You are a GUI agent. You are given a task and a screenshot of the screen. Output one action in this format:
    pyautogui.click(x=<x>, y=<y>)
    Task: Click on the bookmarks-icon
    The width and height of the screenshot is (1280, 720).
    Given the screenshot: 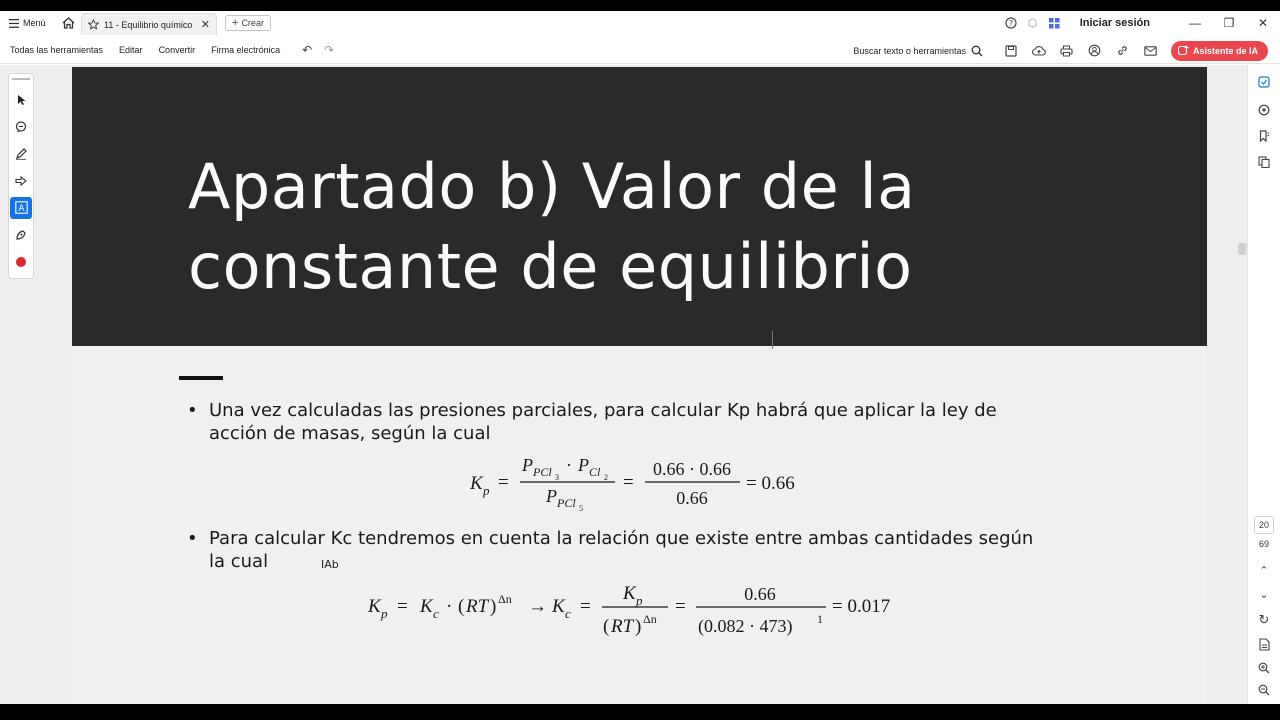 What is the action you would take?
    pyautogui.click(x=1264, y=136)
    